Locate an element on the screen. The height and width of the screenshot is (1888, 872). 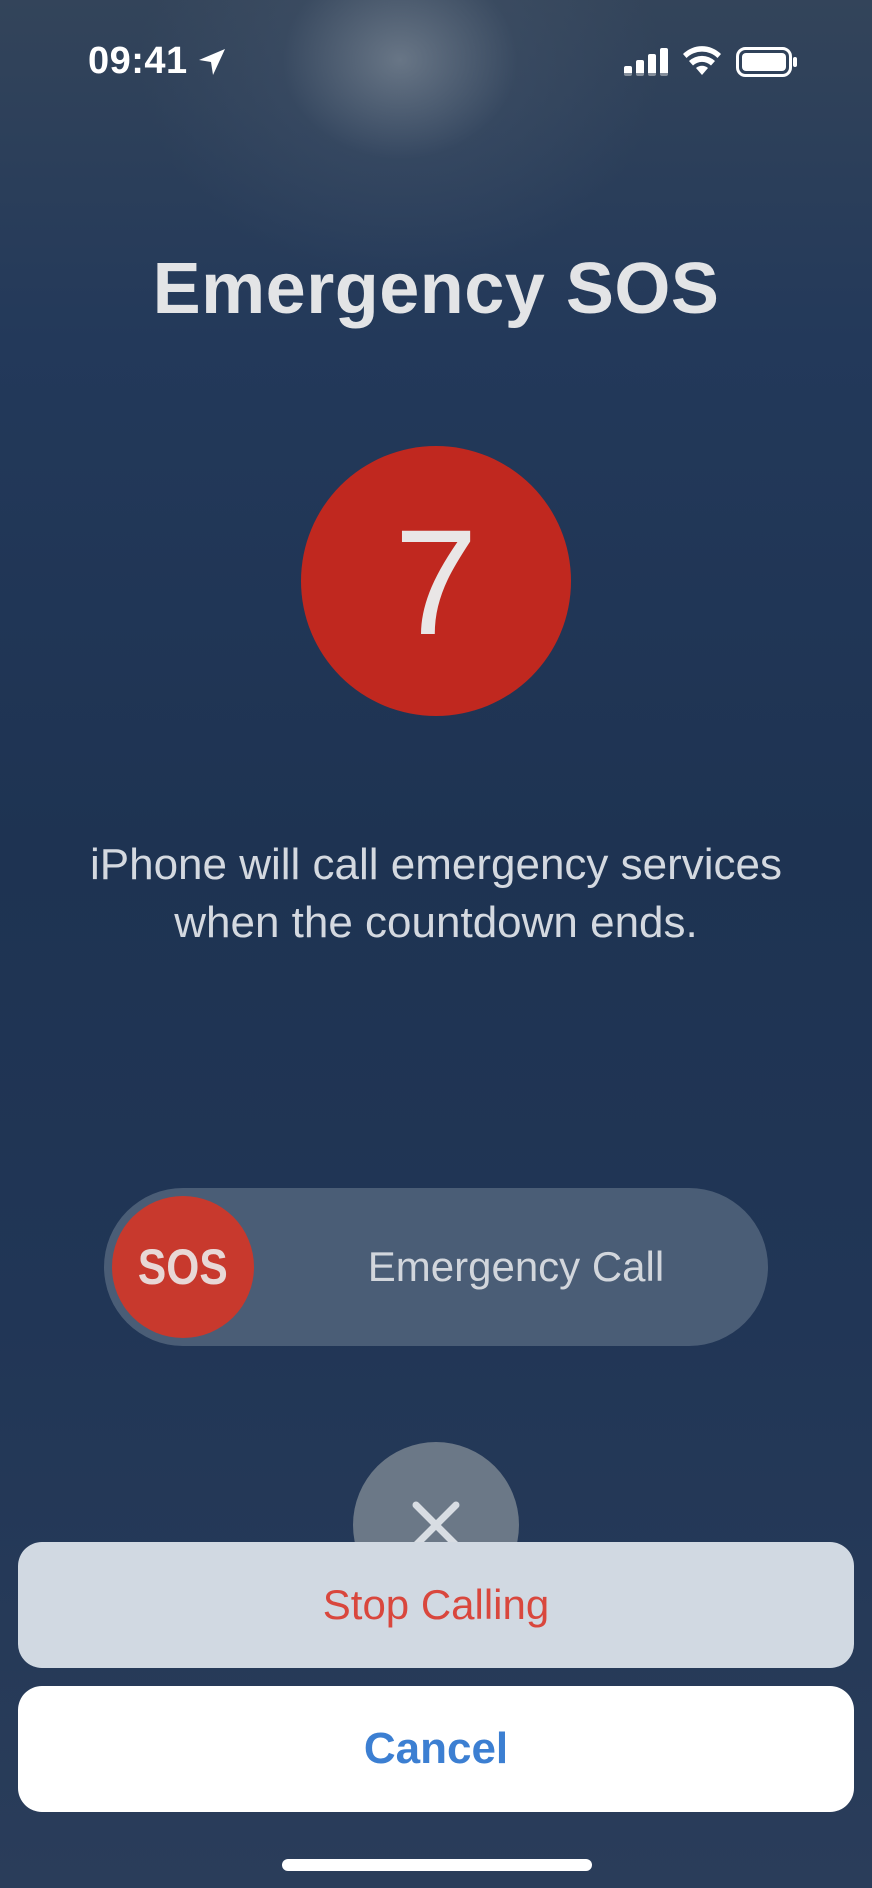
status-bar: 09:41 is located at coordinates (436, 60).